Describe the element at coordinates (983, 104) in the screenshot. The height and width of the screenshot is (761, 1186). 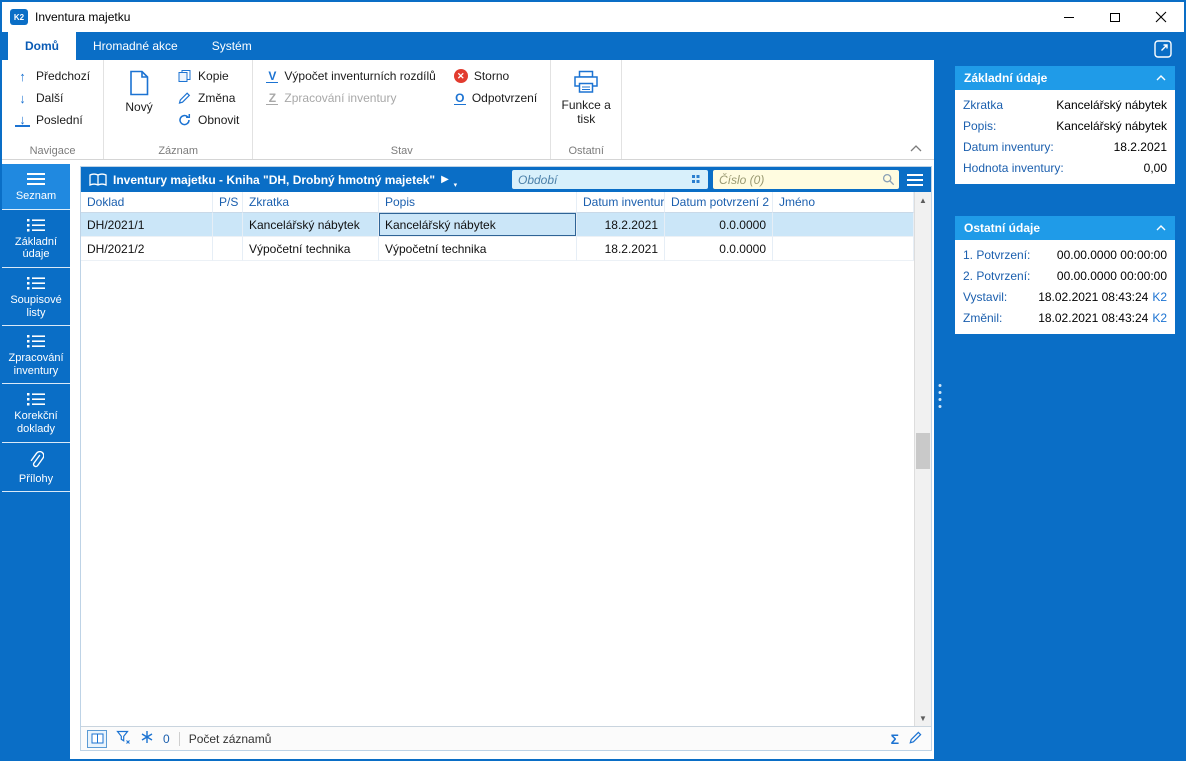
I see `field-label: Zkratka` at that location.